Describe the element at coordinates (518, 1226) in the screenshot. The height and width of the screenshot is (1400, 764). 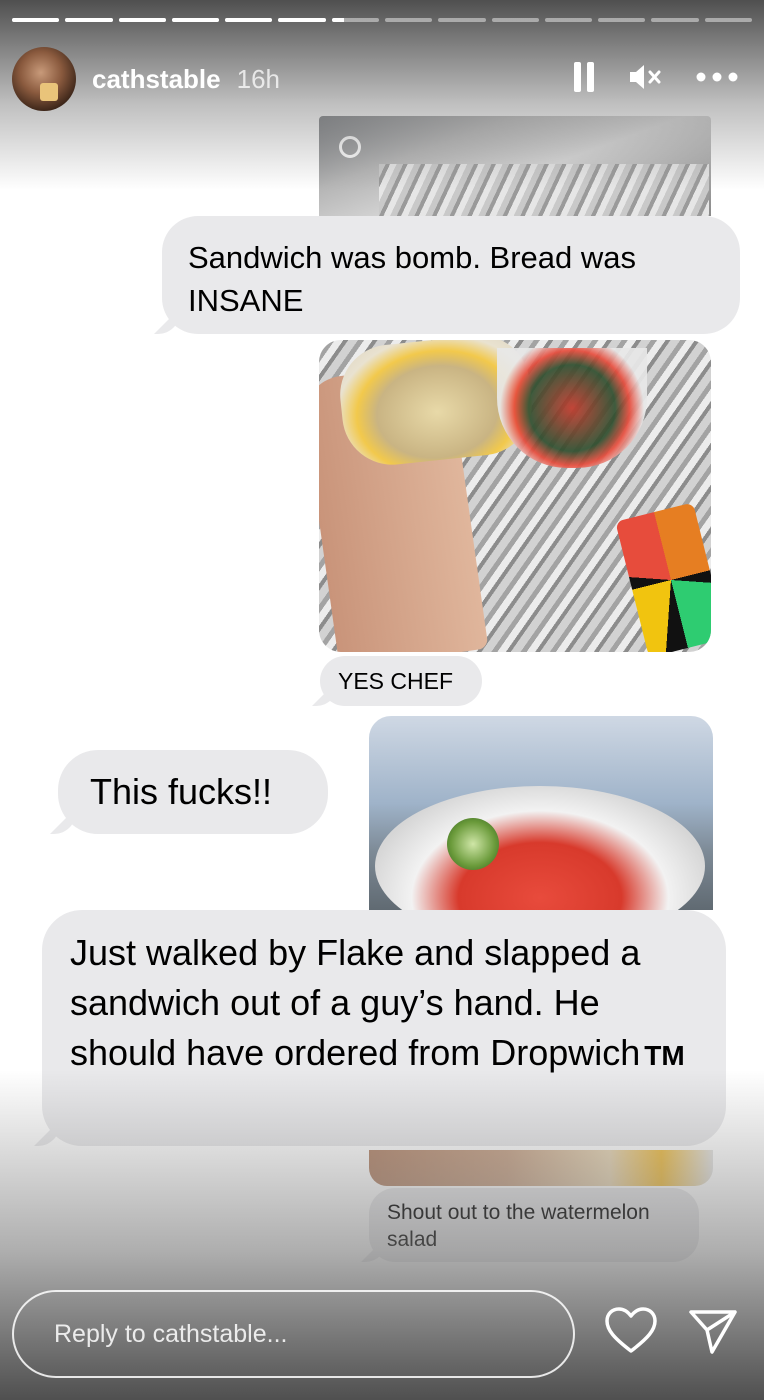
I see `message-text: Shout out to the watermelon salad` at that location.